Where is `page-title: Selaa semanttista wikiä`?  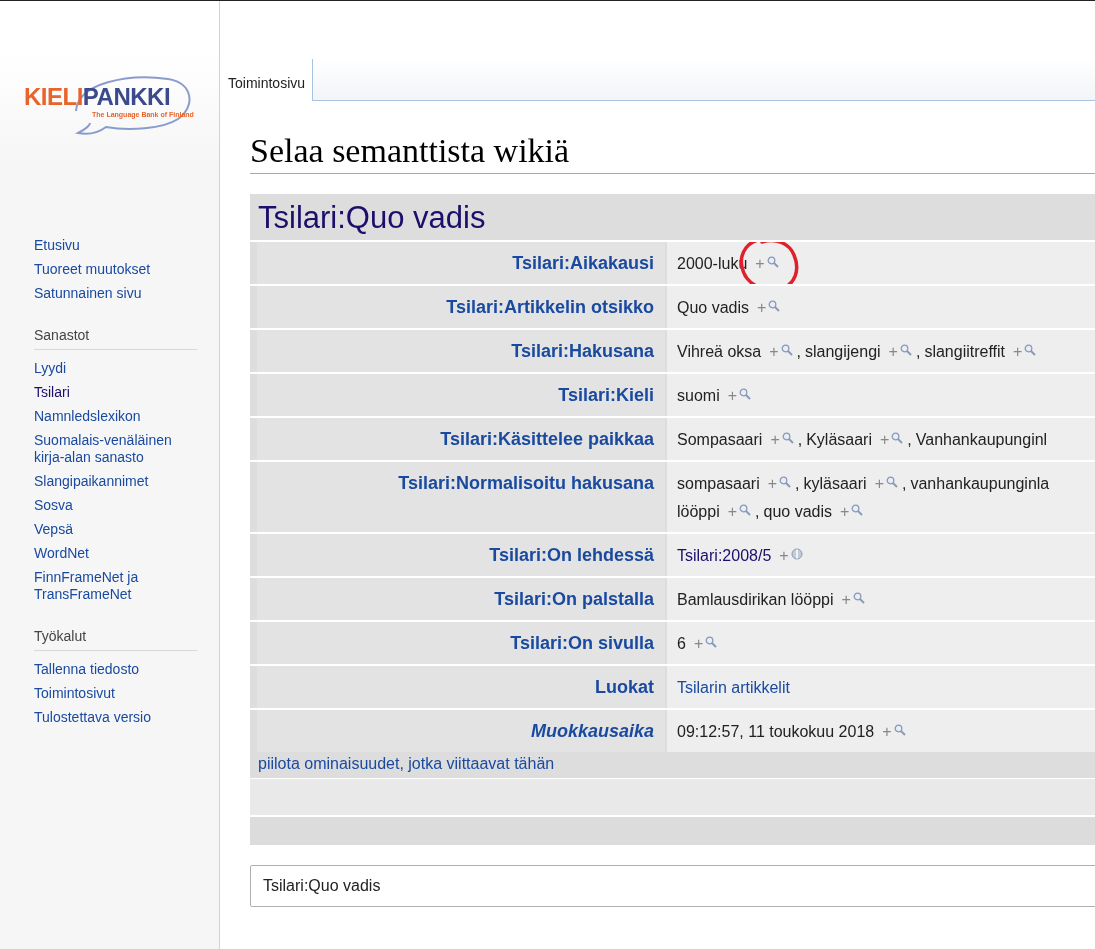 page-title: Selaa semanttista wikiä is located at coordinates (672, 152).